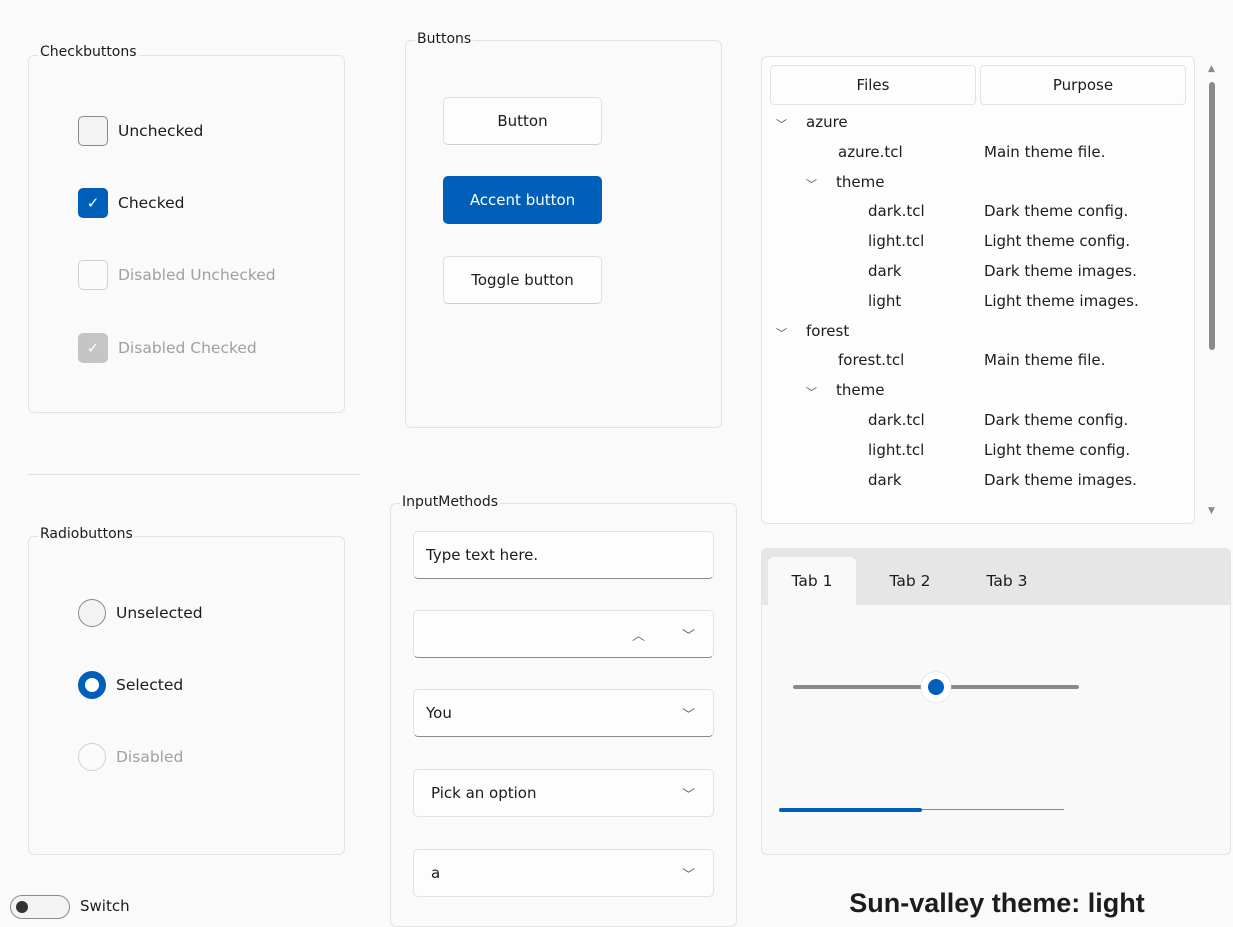 The width and height of the screenshot is (1233, 927). I want to click on checkbox-checked: ✓ Checked, so click(131, 203).